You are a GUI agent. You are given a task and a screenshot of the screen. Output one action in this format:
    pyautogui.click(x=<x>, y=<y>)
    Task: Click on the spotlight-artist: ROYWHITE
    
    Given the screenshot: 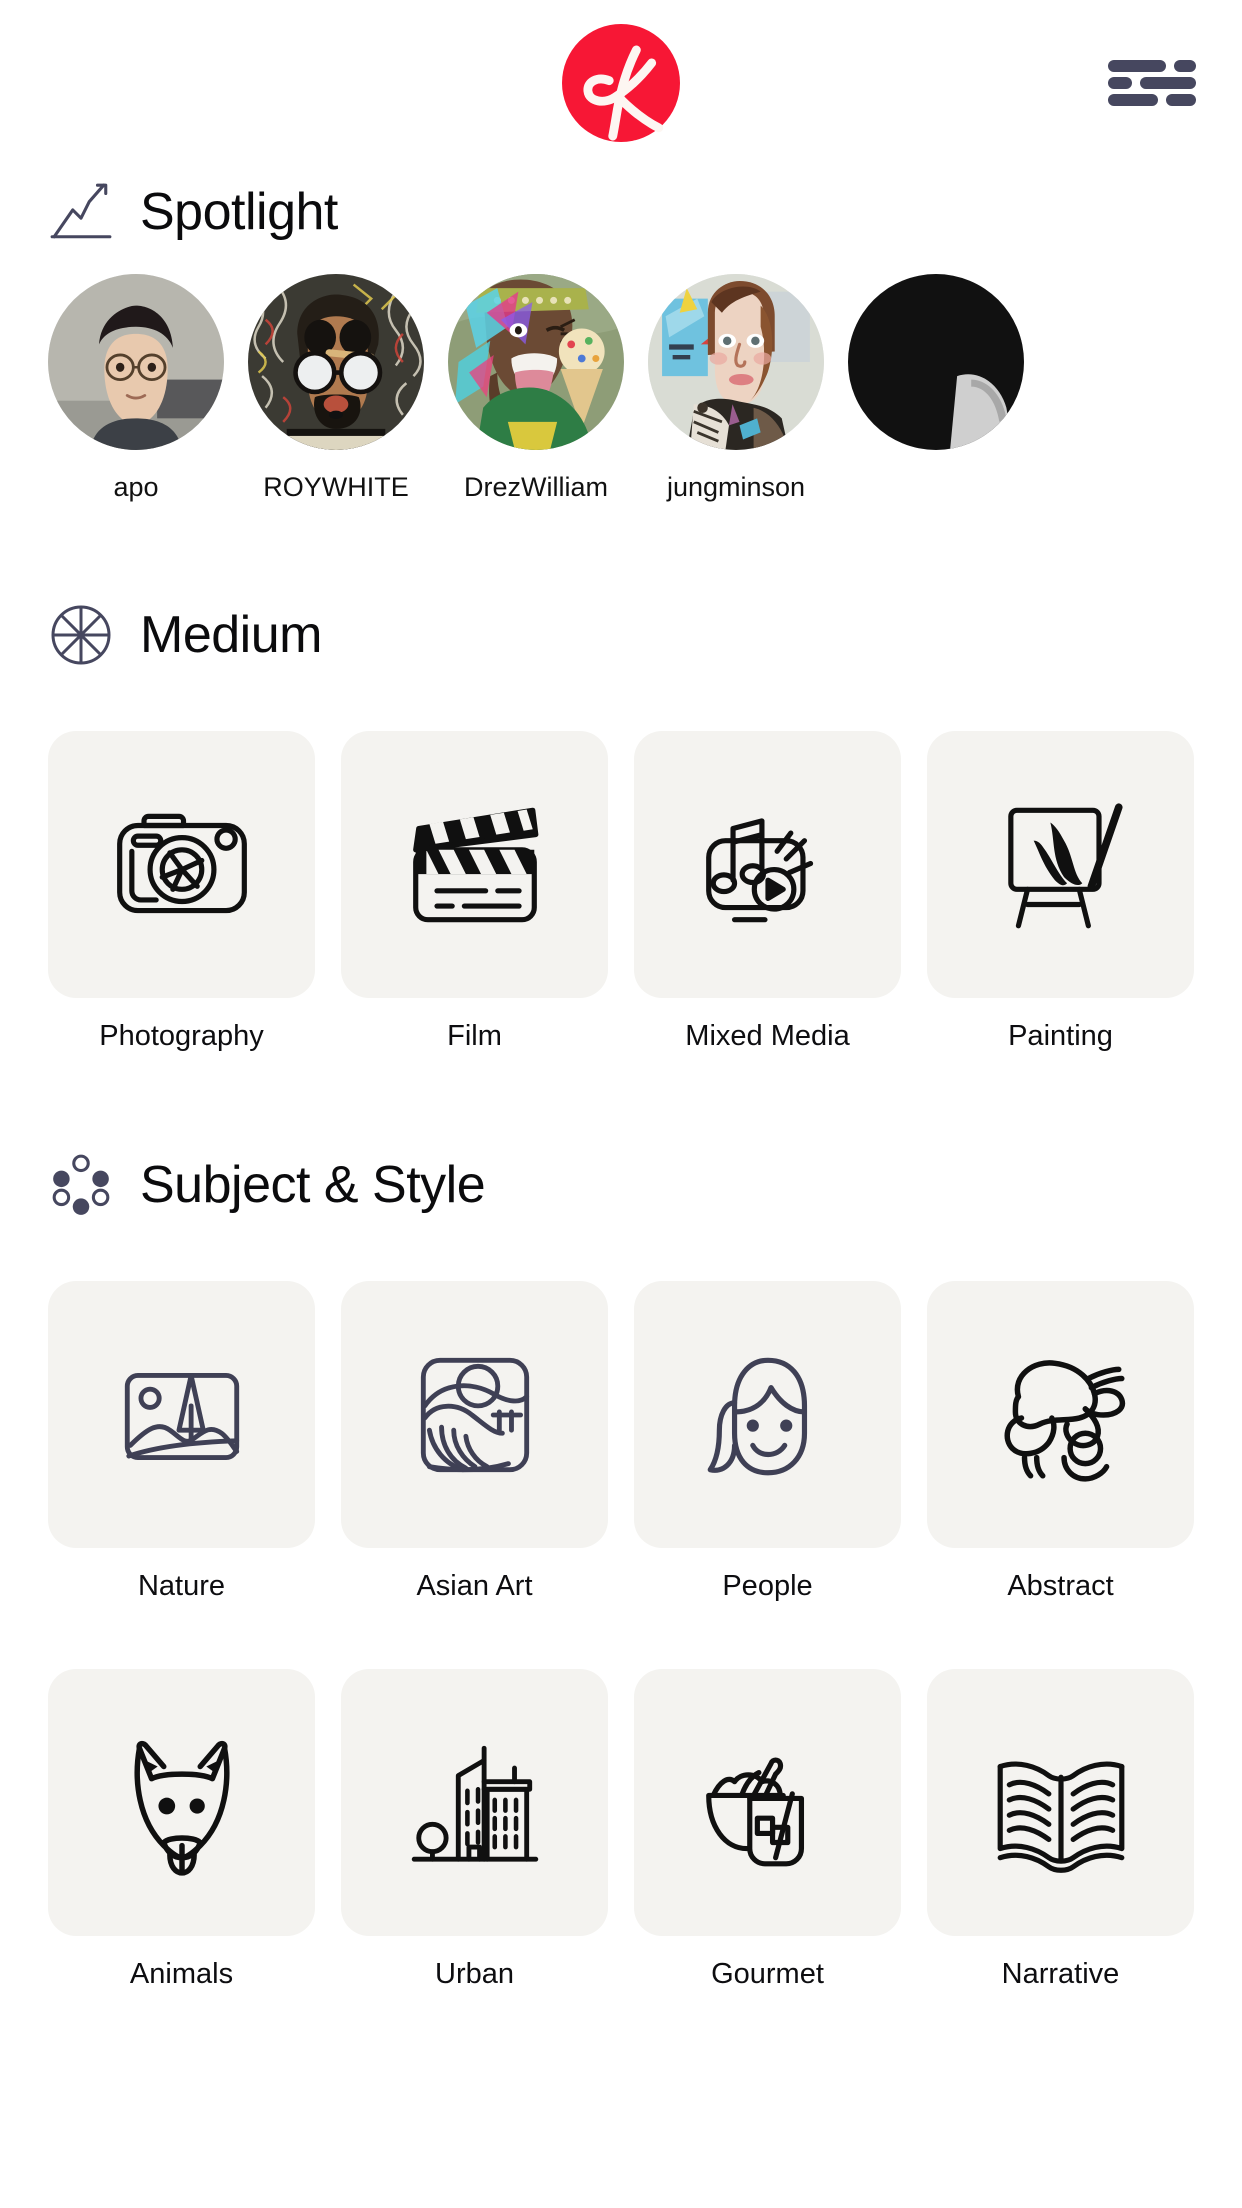 What is the action you would take?
    pyautogui.click(x=336, y=388)
    